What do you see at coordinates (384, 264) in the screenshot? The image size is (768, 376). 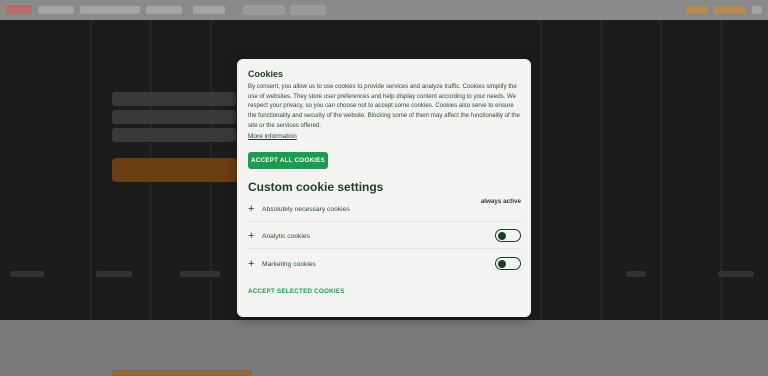 I see `cookie-category-marketing: + Marketing cookies` at bounding box center [384, 264].